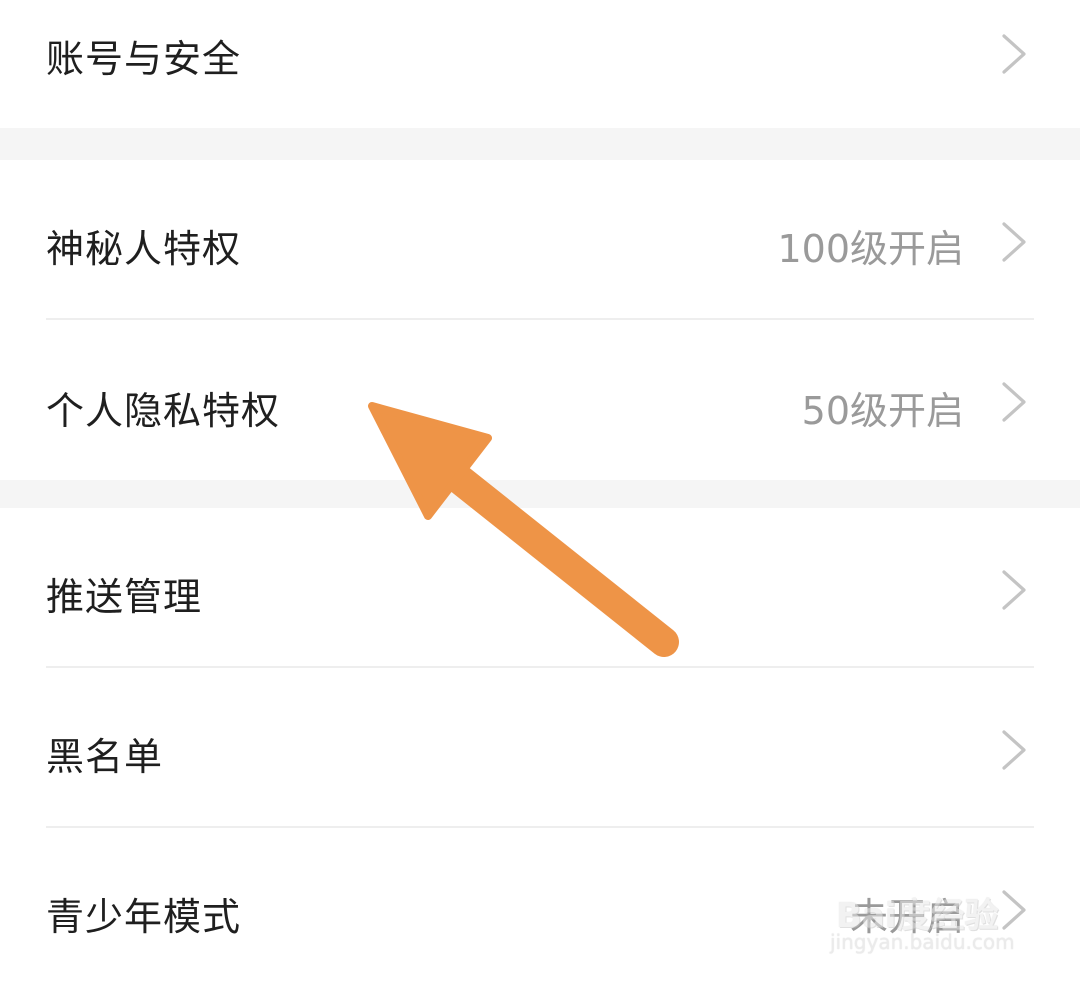 The width and height of the screenshot is (1080, 984). I want to click on settings-item-label: 推送管理, so click(124, 597).